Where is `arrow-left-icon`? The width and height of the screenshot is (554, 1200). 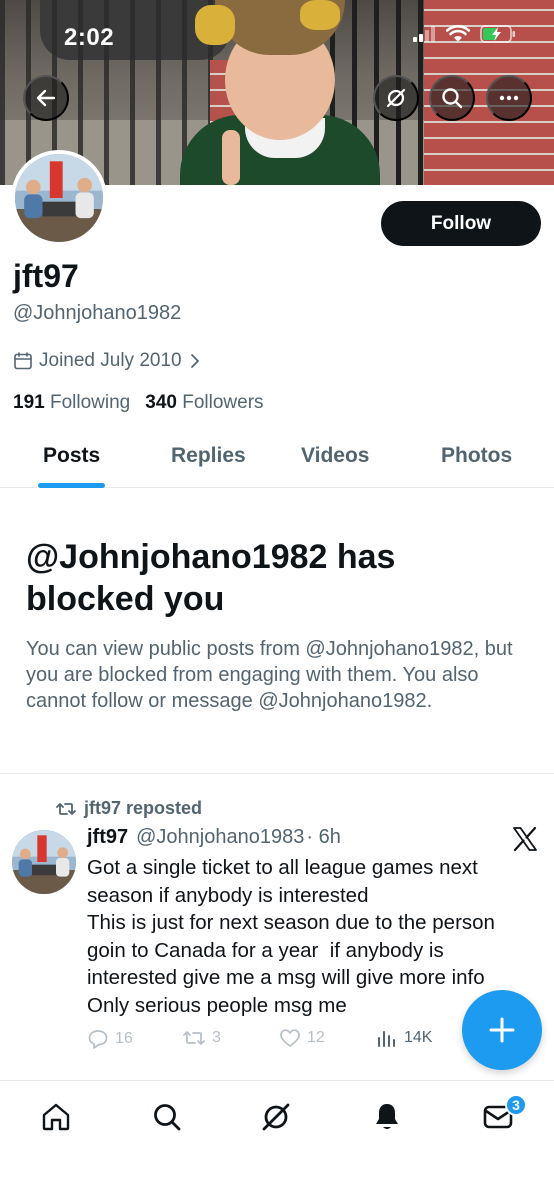
arrow-left-icon is located at coordinates (46, 98).